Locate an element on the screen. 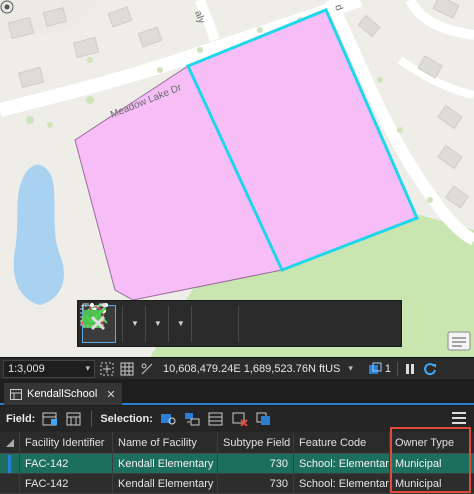 Image resolution: width=474 pixels, height=494 pixels. finish-sketch-button is located at coordinates (179, 324).